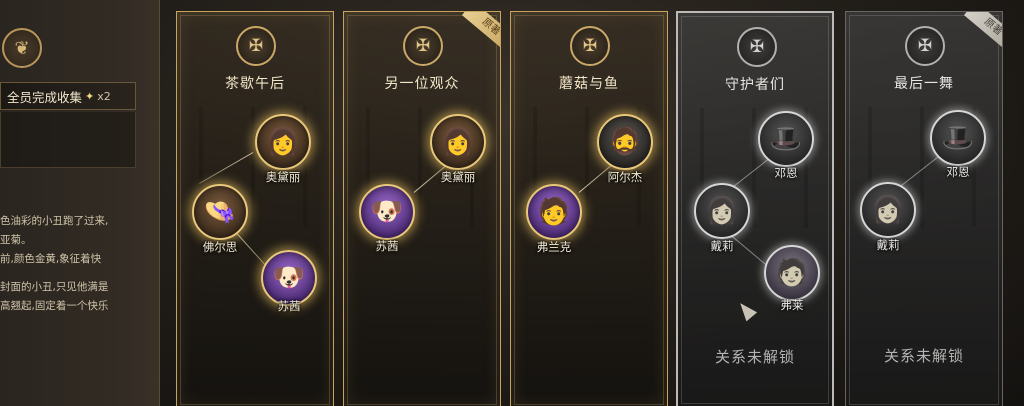  Describe the element at coordinates (22, 48) in the screenshot. I see `feather-crest-icon: ❦` at that location.